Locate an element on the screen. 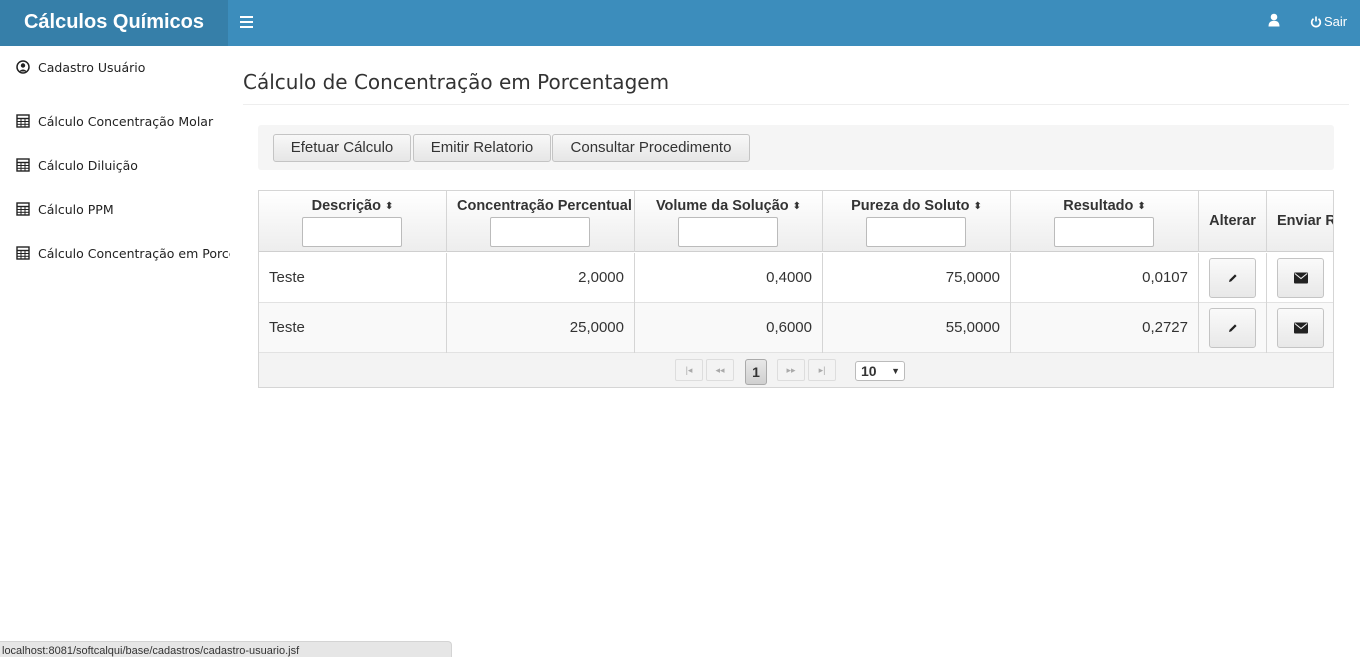 The width and height of the screenshot is (1360, 657). sidebar-item-label: Cálculo Concentração Molar is located at coordinates (126, 121).